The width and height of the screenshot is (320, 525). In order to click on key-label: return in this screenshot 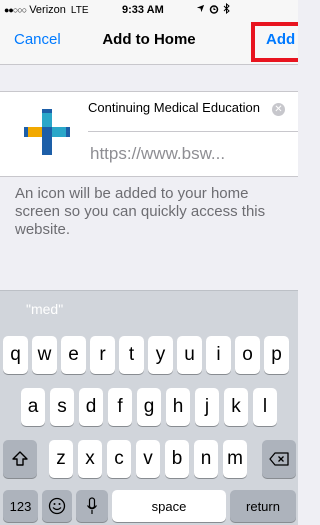, I will do `click(263, 506)`.